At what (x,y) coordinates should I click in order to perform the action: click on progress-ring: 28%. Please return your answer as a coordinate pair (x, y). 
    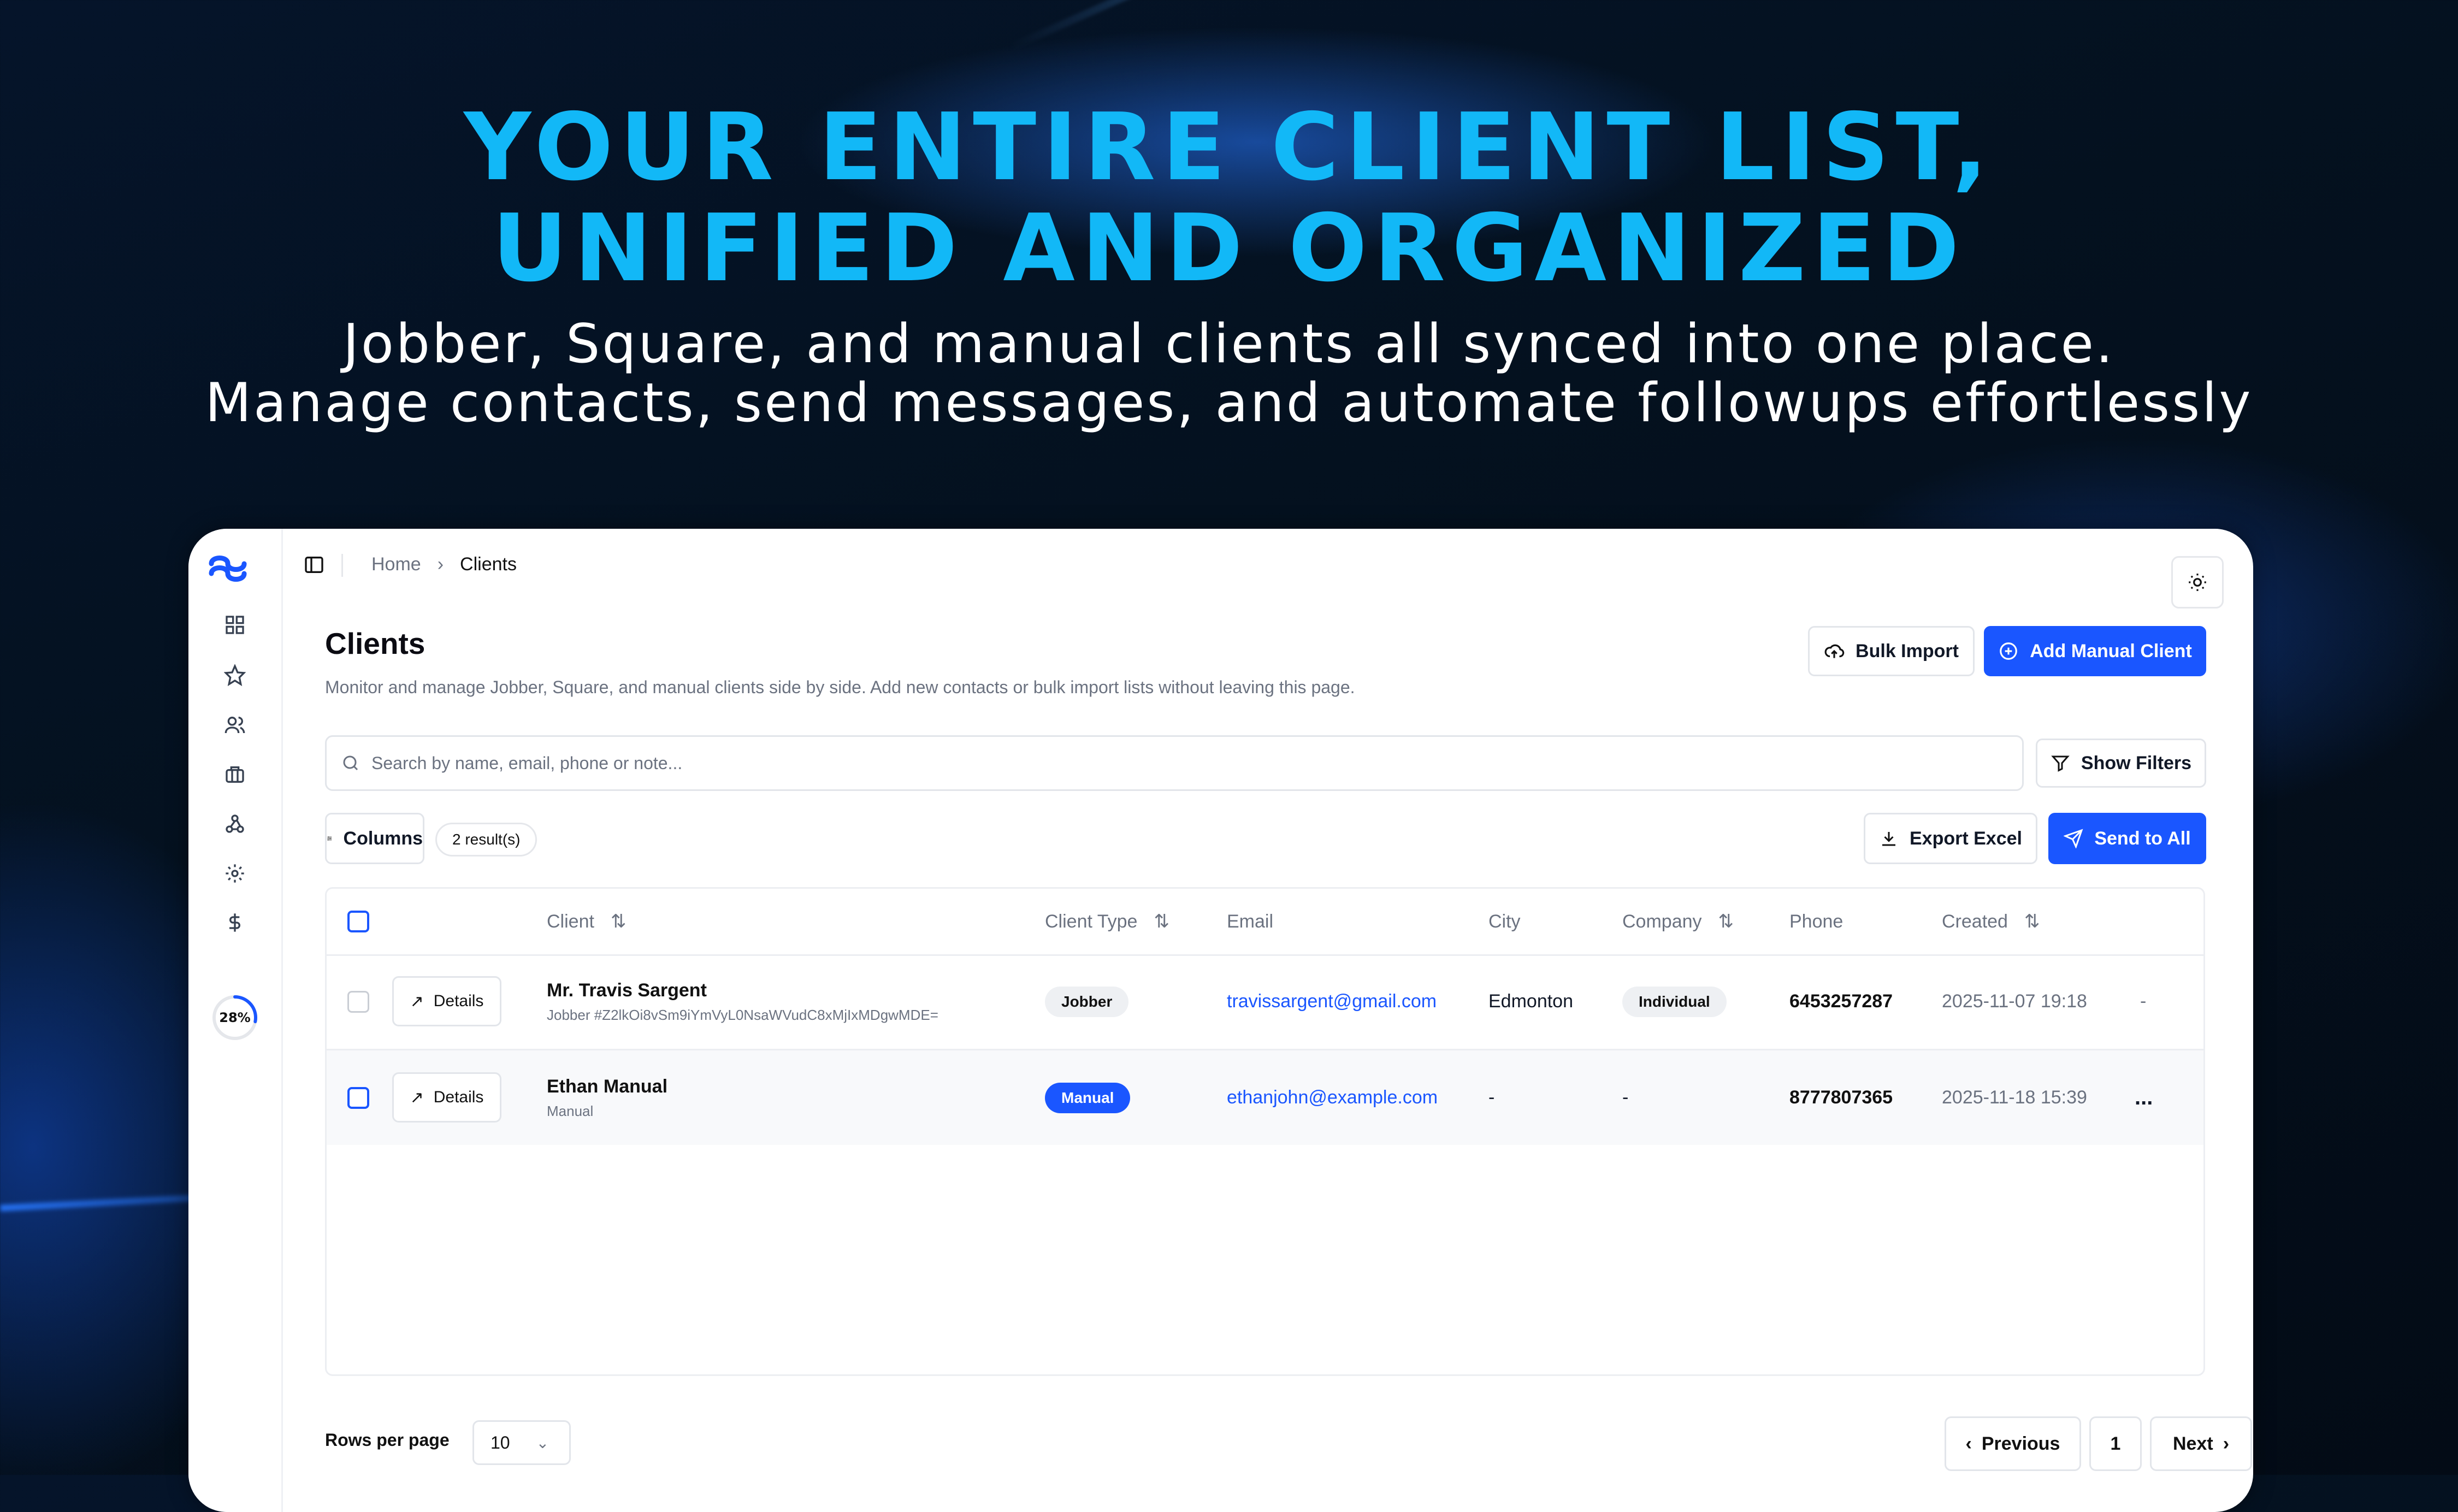
    Looking at the image, I should click on (235, 1017).